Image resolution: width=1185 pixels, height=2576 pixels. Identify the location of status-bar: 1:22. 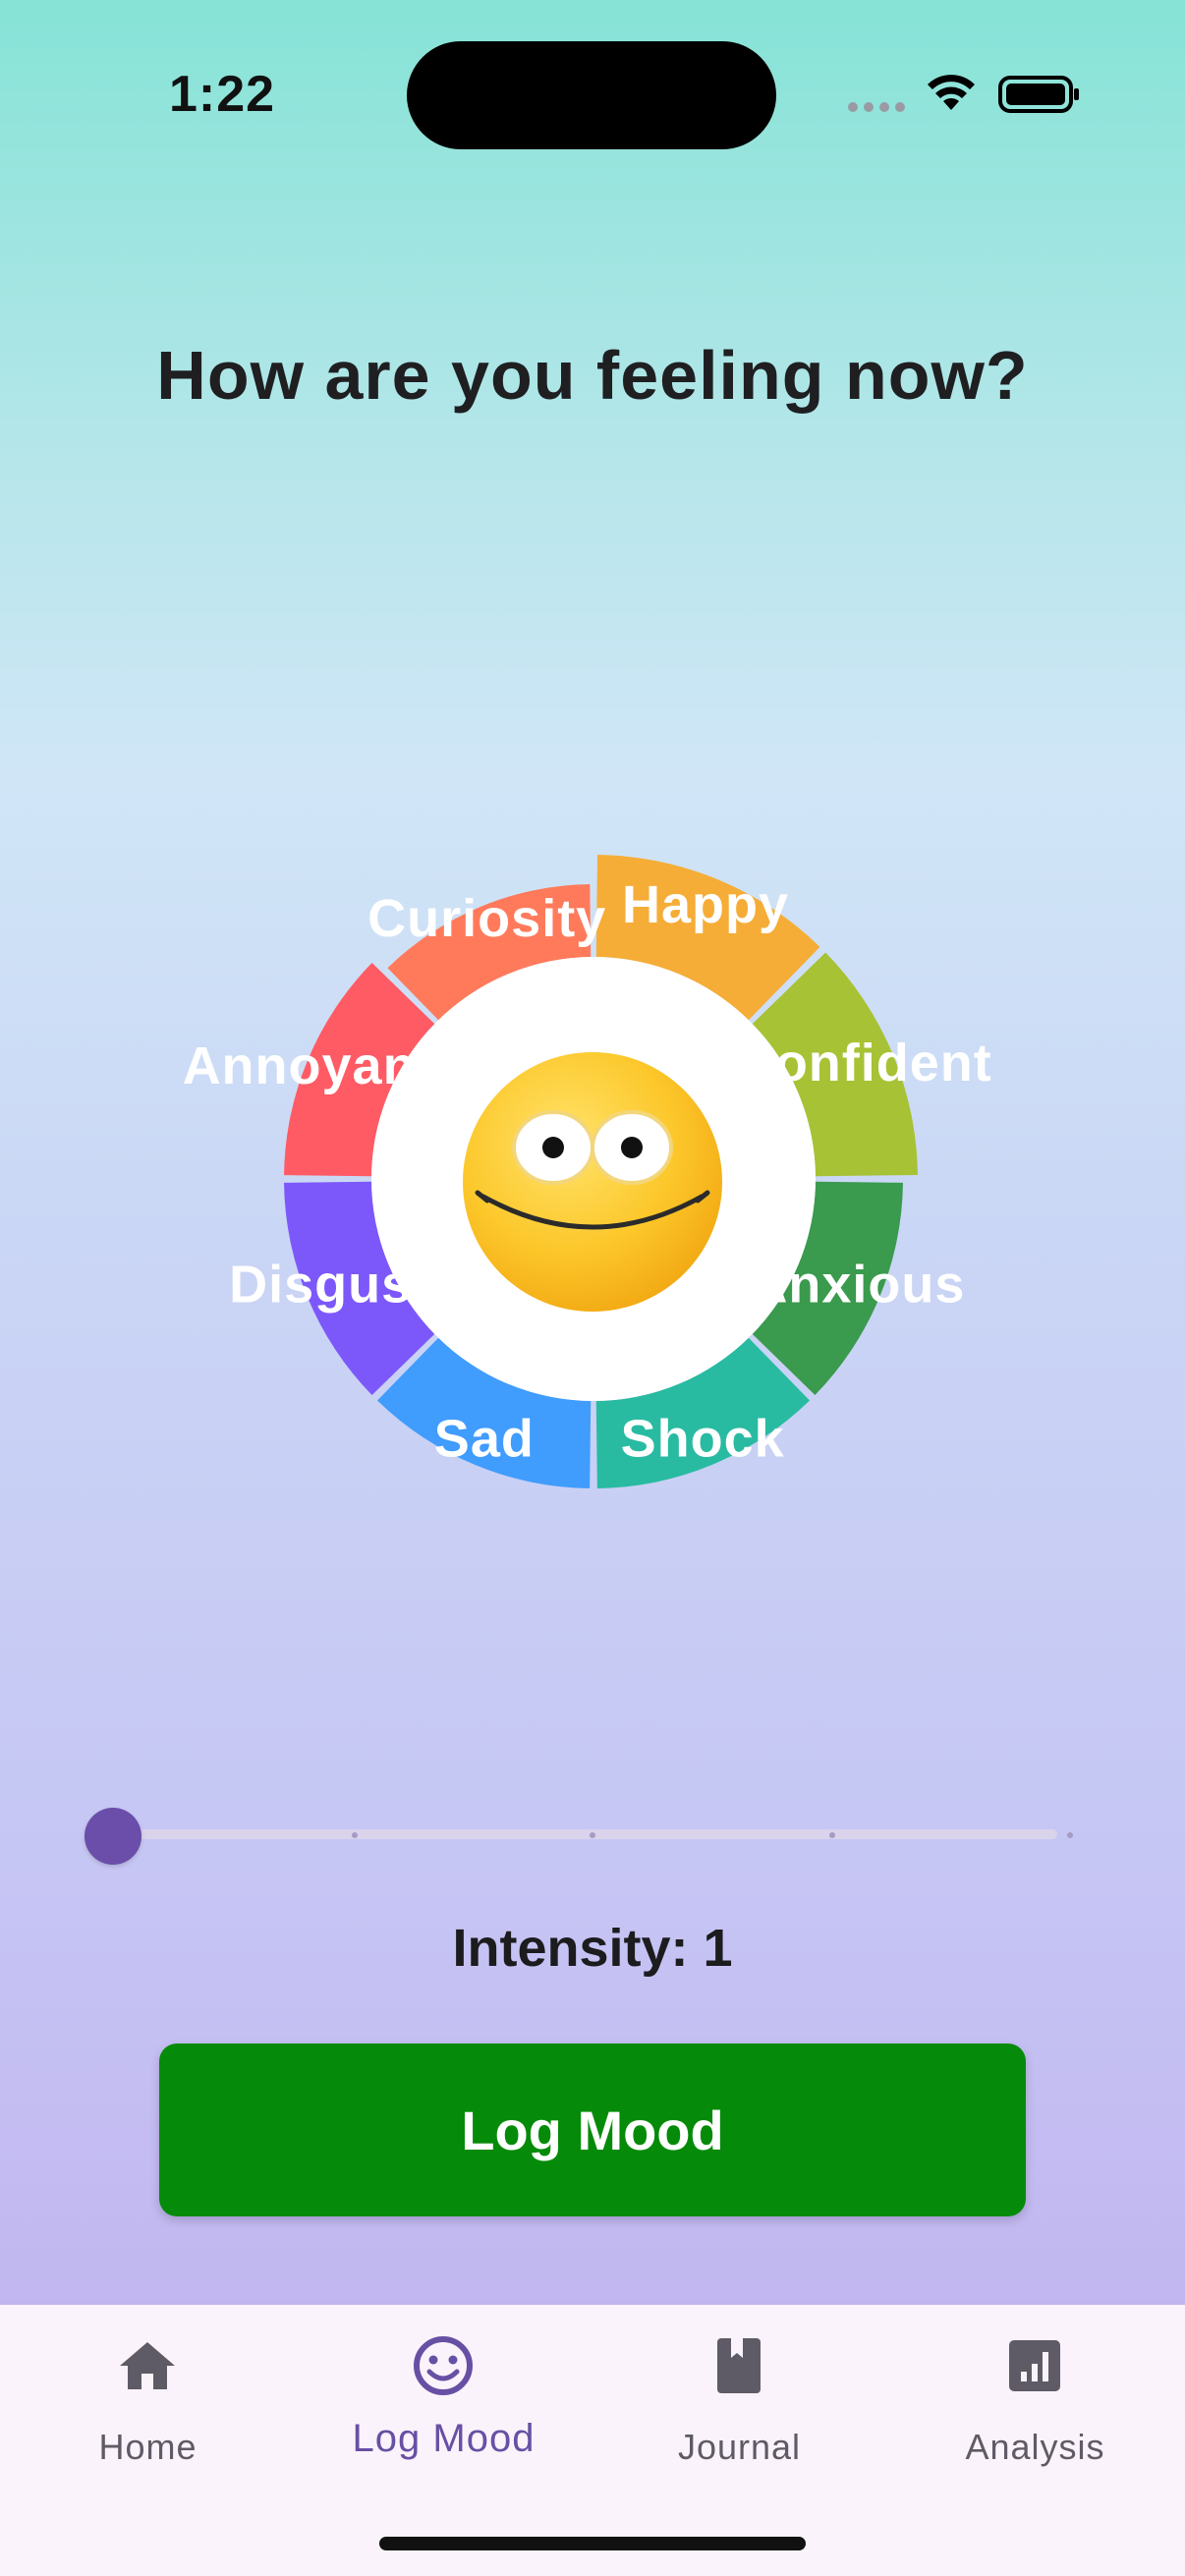
(592, 98).